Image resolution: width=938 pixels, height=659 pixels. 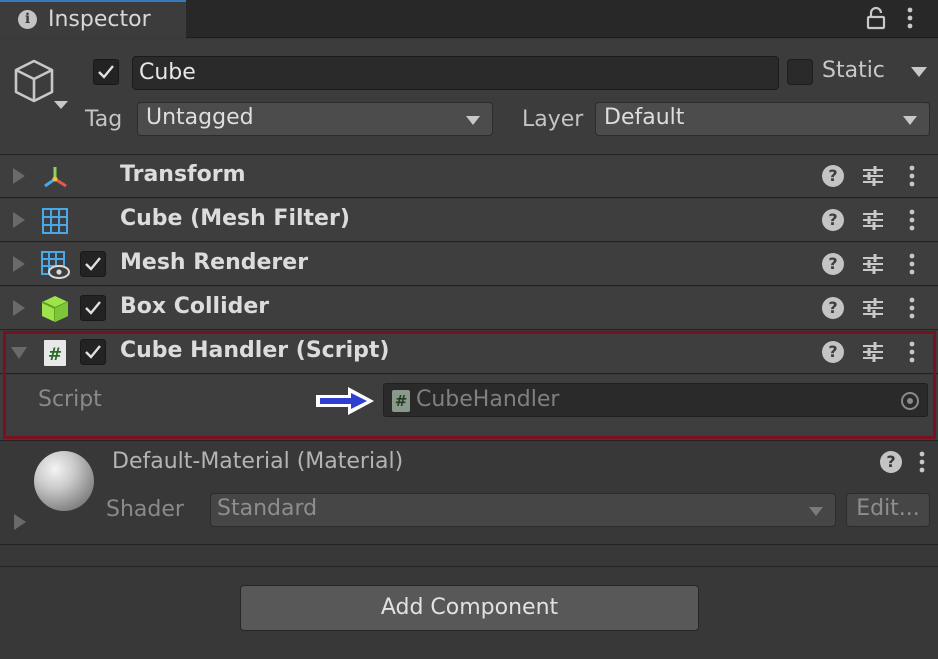 I want to click on mesh-filter-icon, so click(x=55, y=221).